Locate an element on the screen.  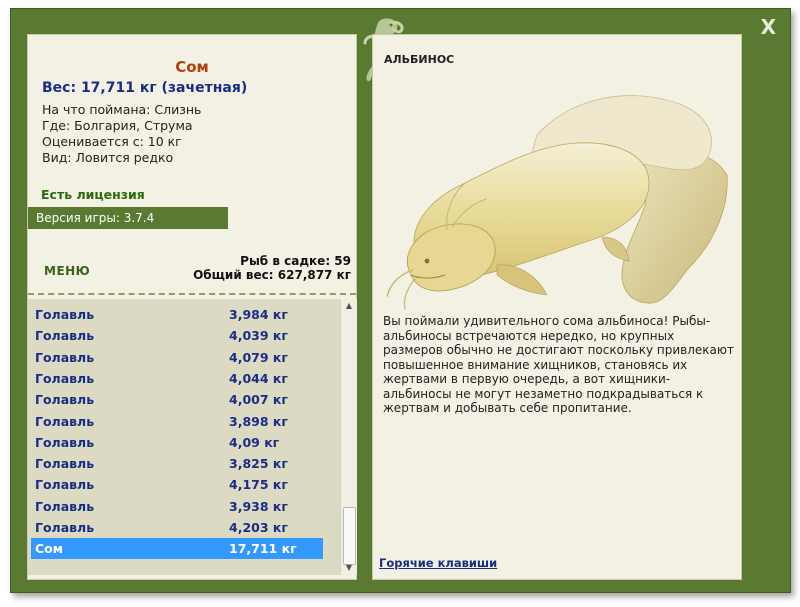
version-bar: Версия игры: 3.7.4 is located at coordinates (128, 218).